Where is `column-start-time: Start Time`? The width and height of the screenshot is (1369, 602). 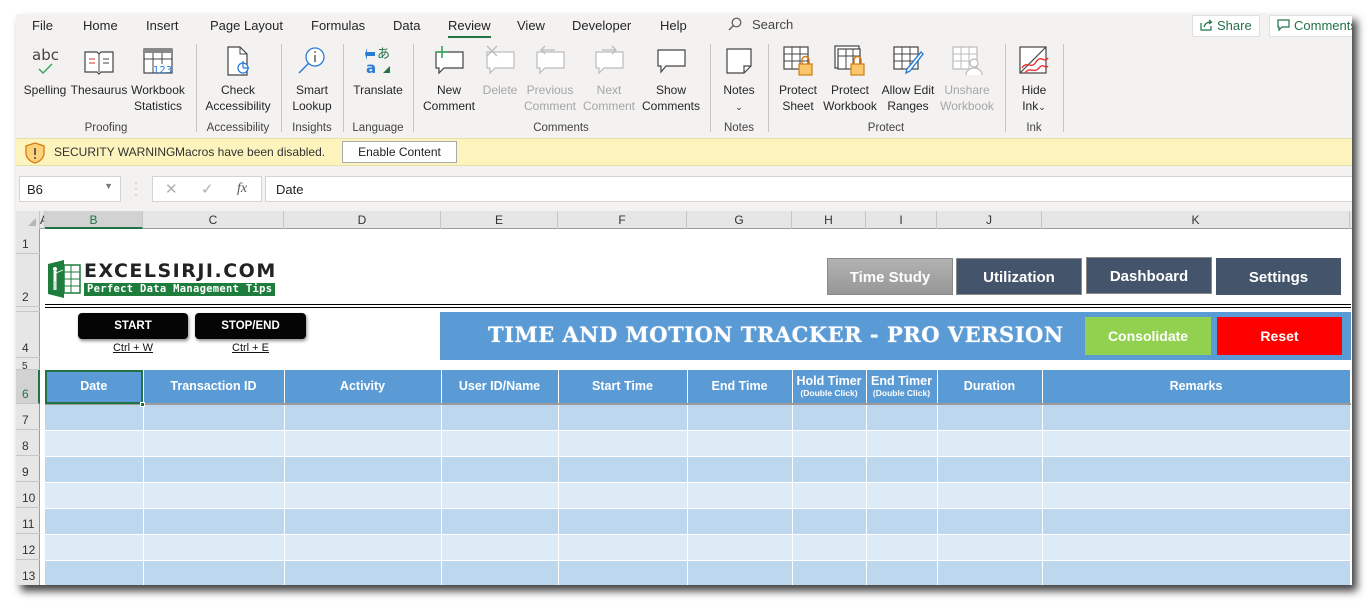 column-start-time: Start Time is located at coordinates (623, 387).